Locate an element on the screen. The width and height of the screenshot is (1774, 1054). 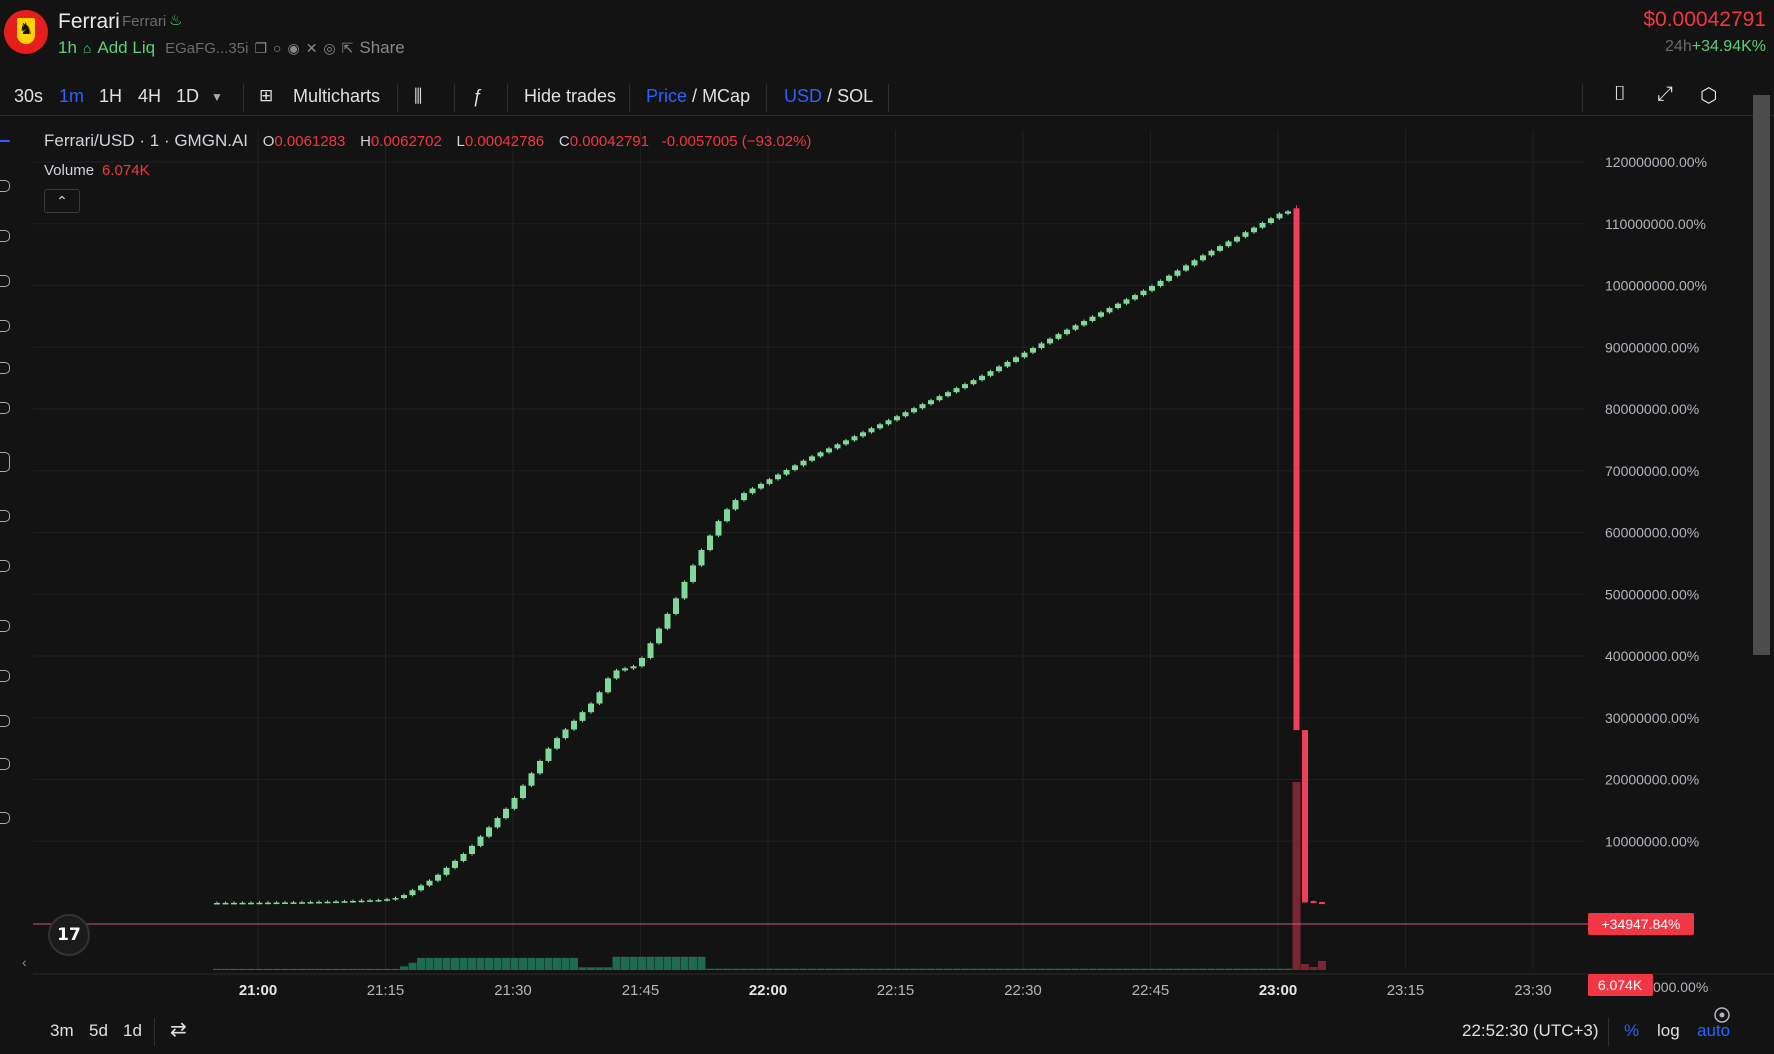
tradingview-logo: 17 is located at coordinates (69, 935).